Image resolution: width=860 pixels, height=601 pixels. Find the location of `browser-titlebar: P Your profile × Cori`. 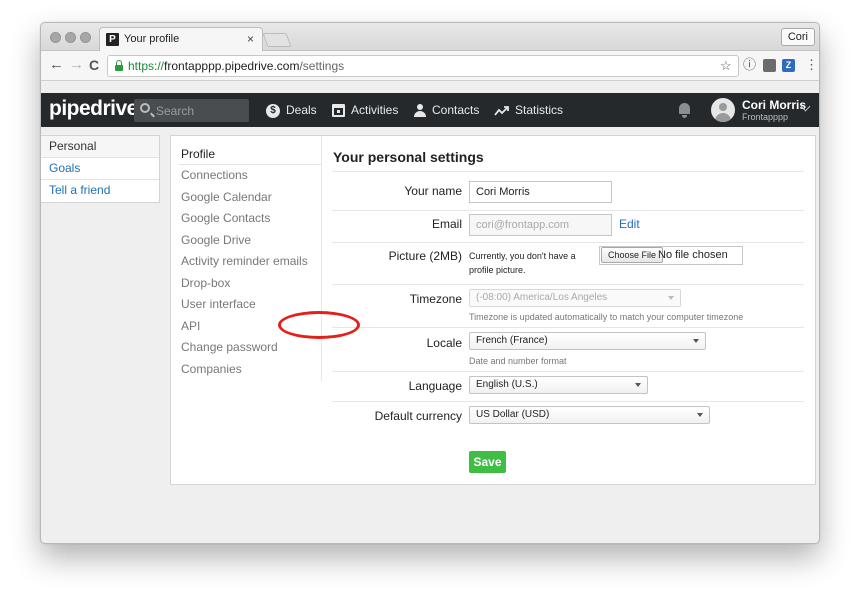

browser-titlebar: P Your profile × Cori is located at coordinates (430, 37).